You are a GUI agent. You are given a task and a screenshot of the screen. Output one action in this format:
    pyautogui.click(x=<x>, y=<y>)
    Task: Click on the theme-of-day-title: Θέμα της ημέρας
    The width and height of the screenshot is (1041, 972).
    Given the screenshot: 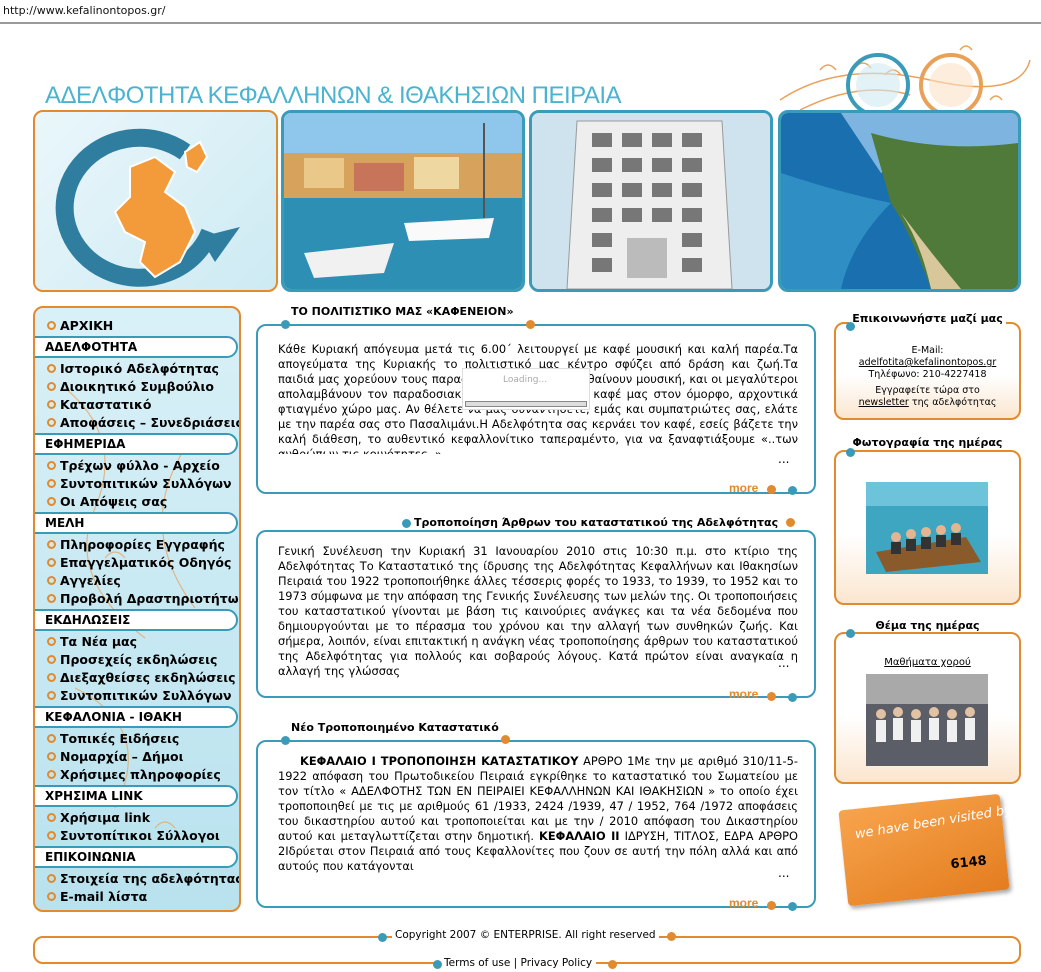 What is the action you would take?
    pyautogui.click(x=927, y=625)
    